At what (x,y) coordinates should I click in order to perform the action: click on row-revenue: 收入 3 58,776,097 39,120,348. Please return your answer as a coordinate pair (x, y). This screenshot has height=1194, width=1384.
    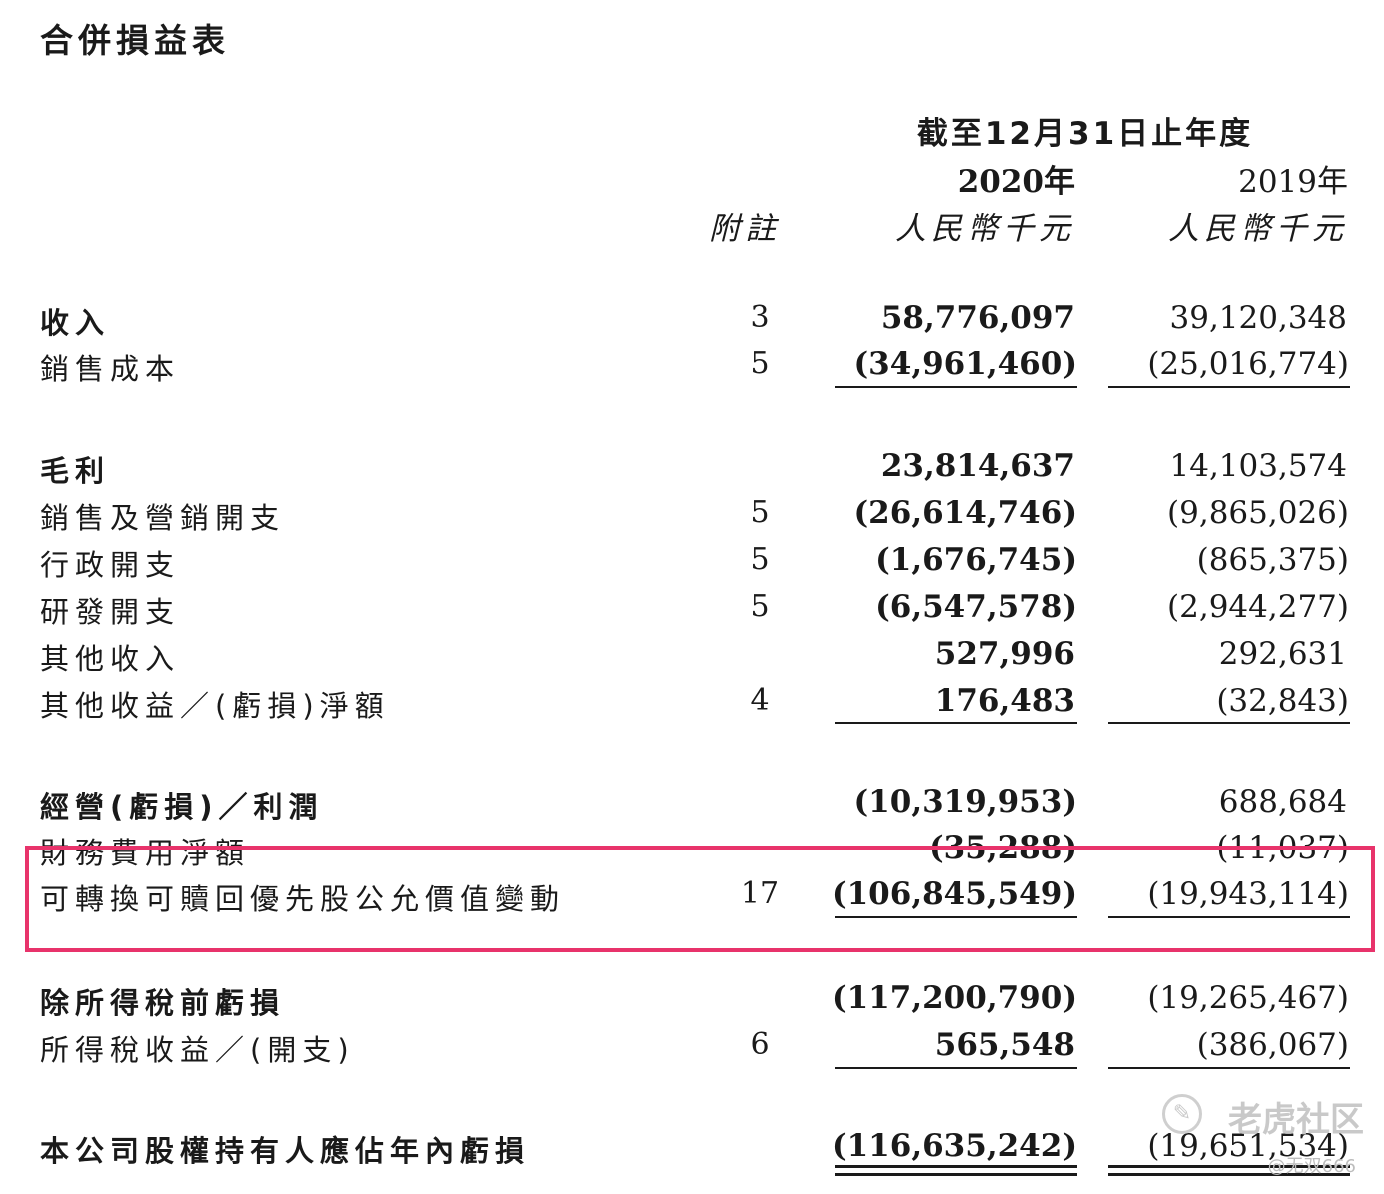
    Looking at the image, I should click on (692, 319).